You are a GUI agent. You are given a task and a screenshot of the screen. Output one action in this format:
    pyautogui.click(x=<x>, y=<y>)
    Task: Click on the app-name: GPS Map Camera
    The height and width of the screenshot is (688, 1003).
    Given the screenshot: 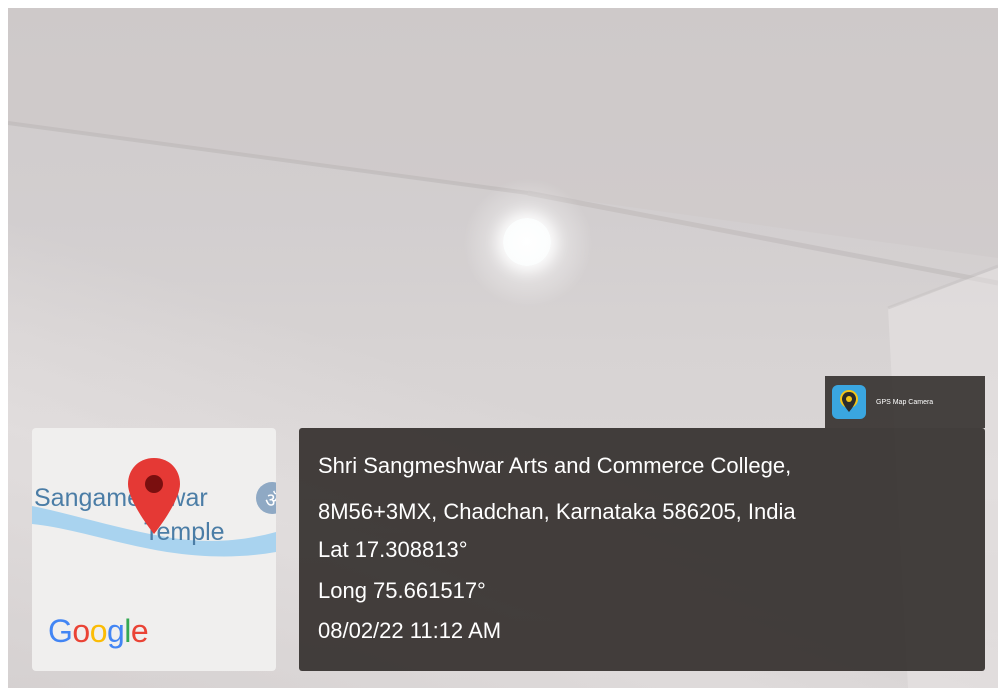 What is the action you would take?
    pyautogui.click(x=905, y=402)
    